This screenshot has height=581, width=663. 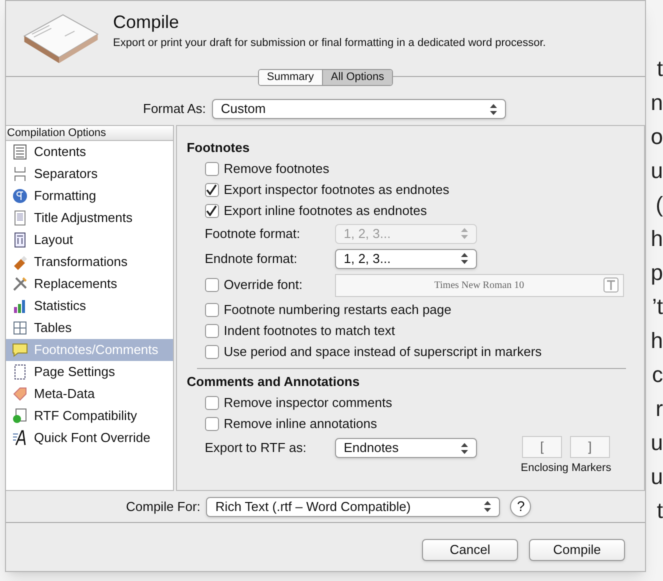 What do you see at coordinates (146, 22) in the screenshot?
I see `dialog-title: Compile` at bounding box center [146, 22].